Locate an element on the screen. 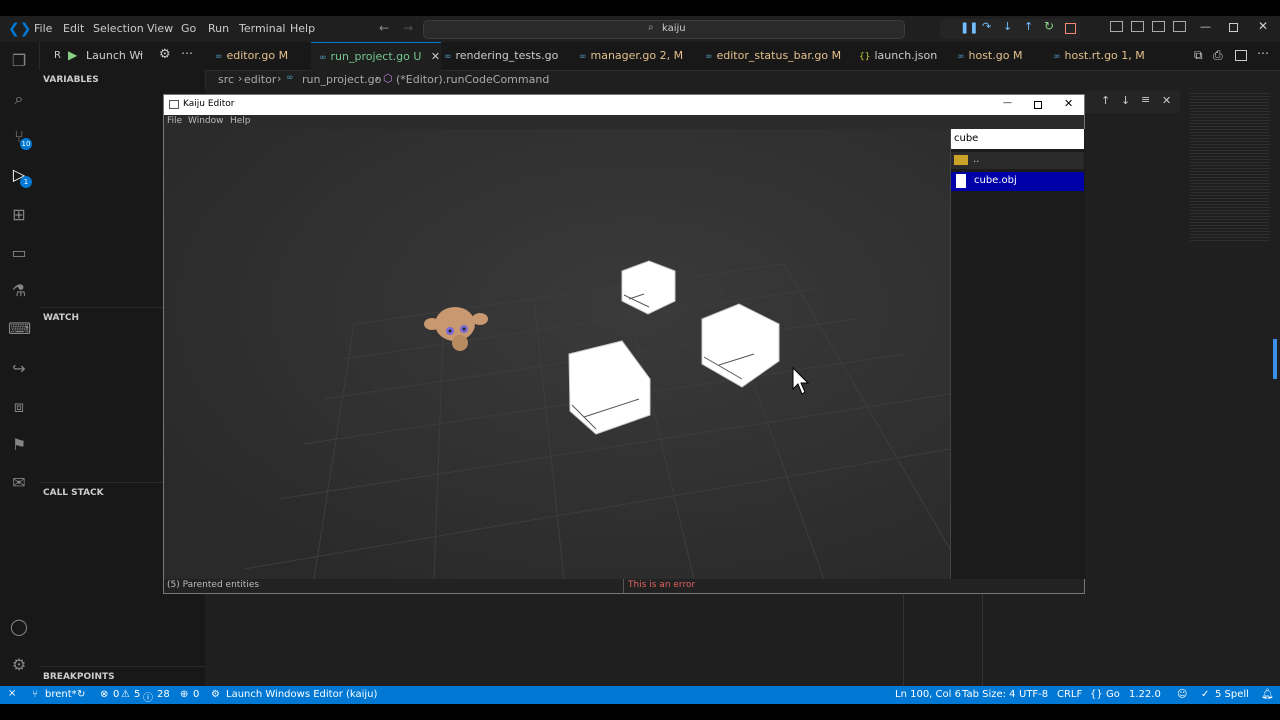  extensions-icon: ⊞ is located at coordinates (19, 215).